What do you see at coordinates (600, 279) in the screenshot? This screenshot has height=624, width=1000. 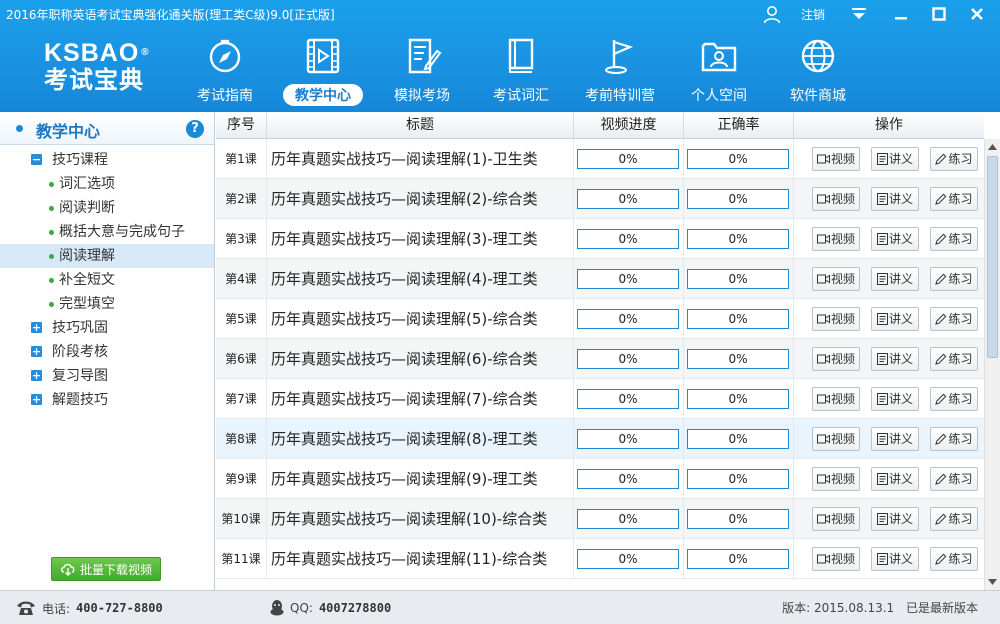 I see `table-row: 第4课 历年真题实战技巧—阅读理解(4)-理工类 0% 0% 视频 讲义 练习` at bounding box center [600, 279].